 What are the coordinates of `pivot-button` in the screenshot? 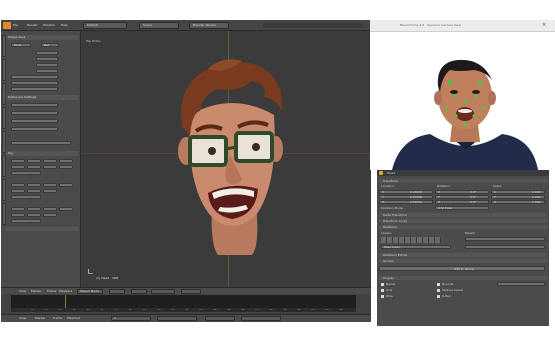 It's located at (139, 291).